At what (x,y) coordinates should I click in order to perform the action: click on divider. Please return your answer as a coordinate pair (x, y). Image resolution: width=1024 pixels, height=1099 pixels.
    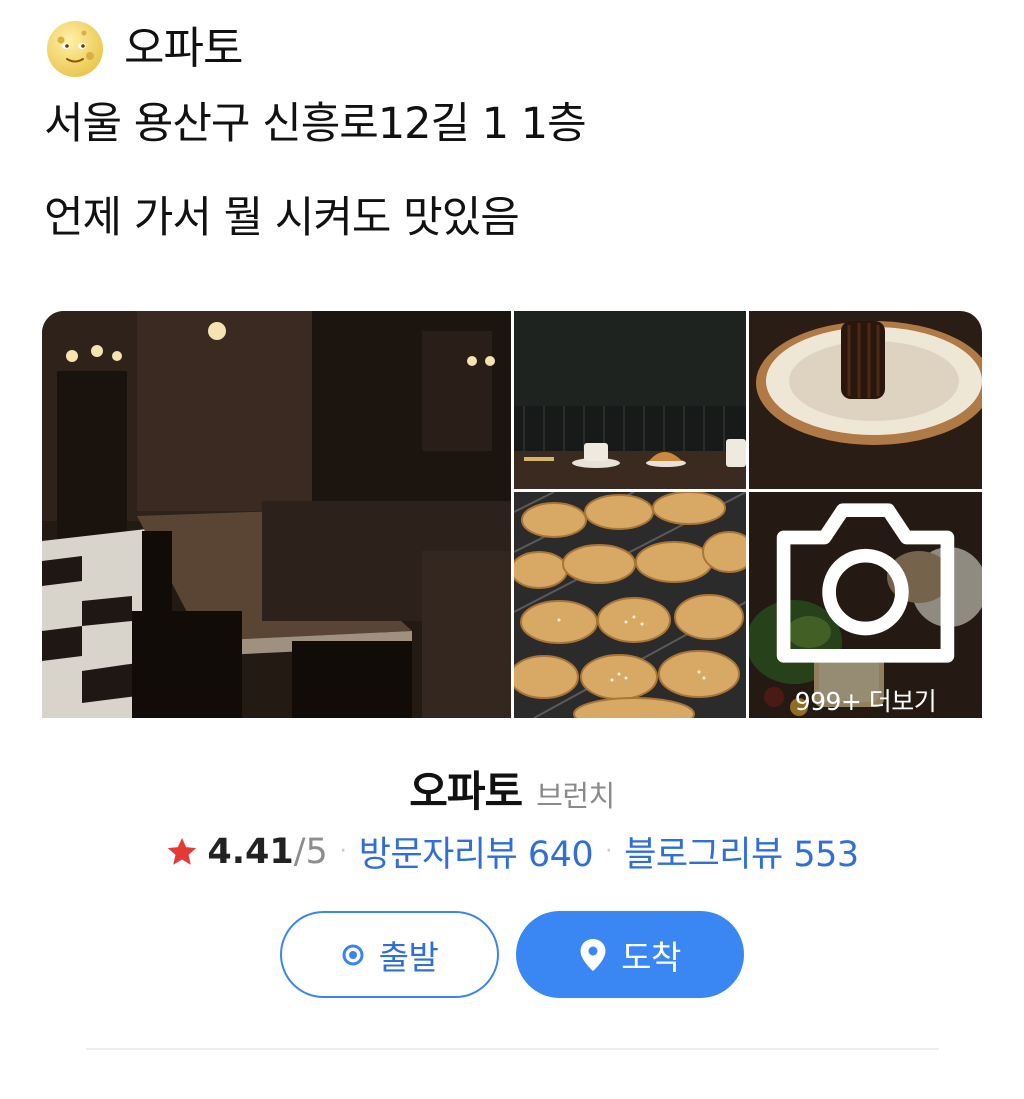
    Looking at the image, I should click on (512, 1049).